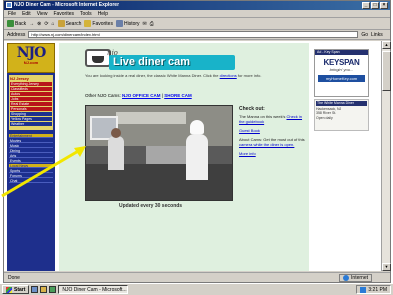 The height and width of the screenshot is (295, 393). What do you see at coordinates (341, 62) in the screenshot?
I see `ad-brand: KEYSPAN` at bounding box center [341, 62].